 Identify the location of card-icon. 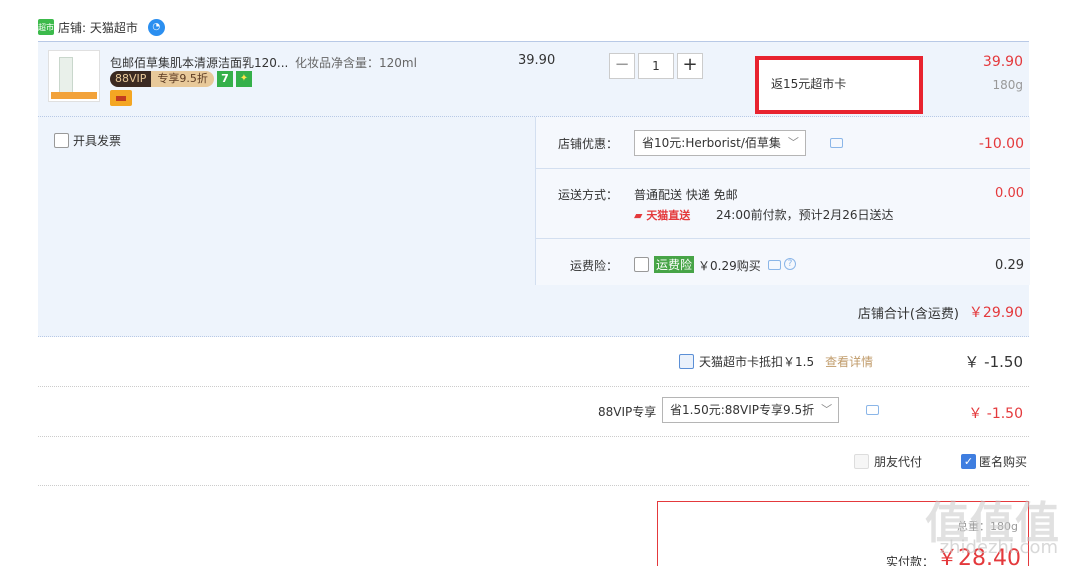
(121, 98).